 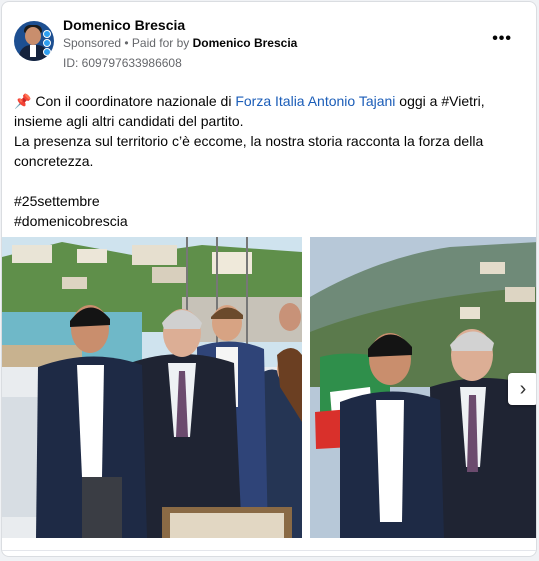 I want to click on sponsored-label: Sponsored, so click(x=92, y=43).